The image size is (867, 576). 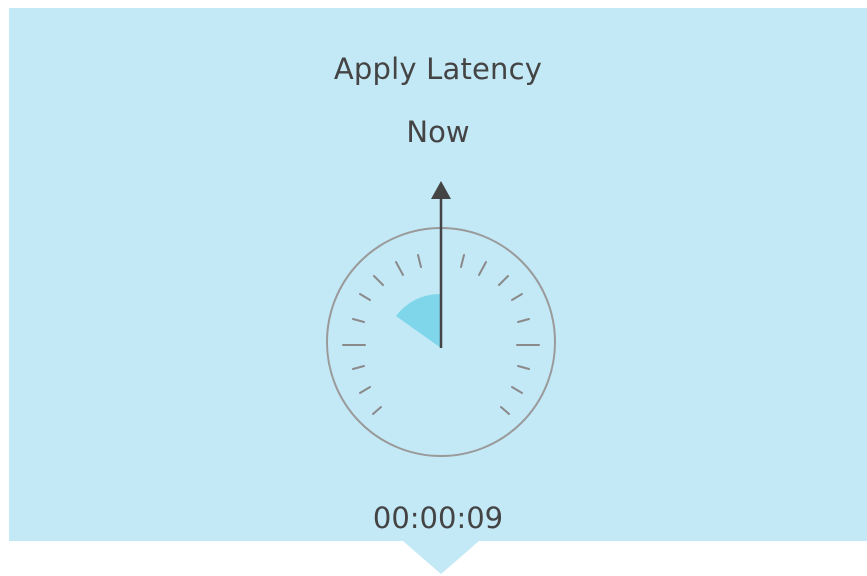 What do you see at coordinates (438, 518) in the screenshot?
I see `elapsed-timer: 00:00:09` at bounding box center [438, 518].